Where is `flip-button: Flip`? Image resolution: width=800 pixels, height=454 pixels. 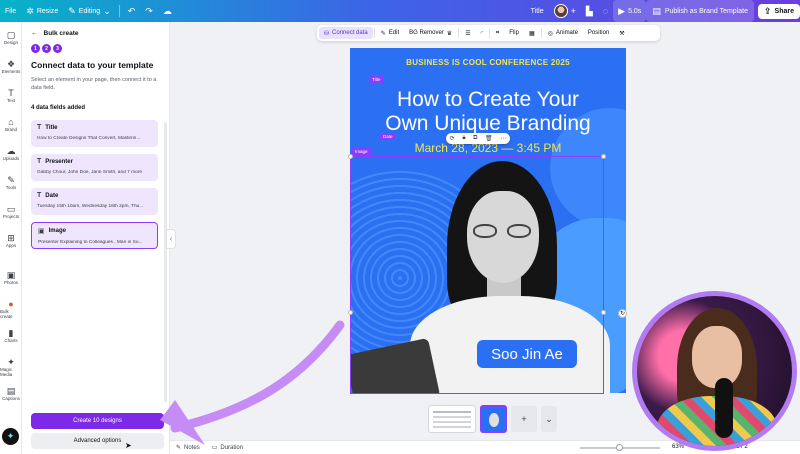 flip-button: Flip is located at coordinates (514, 33).